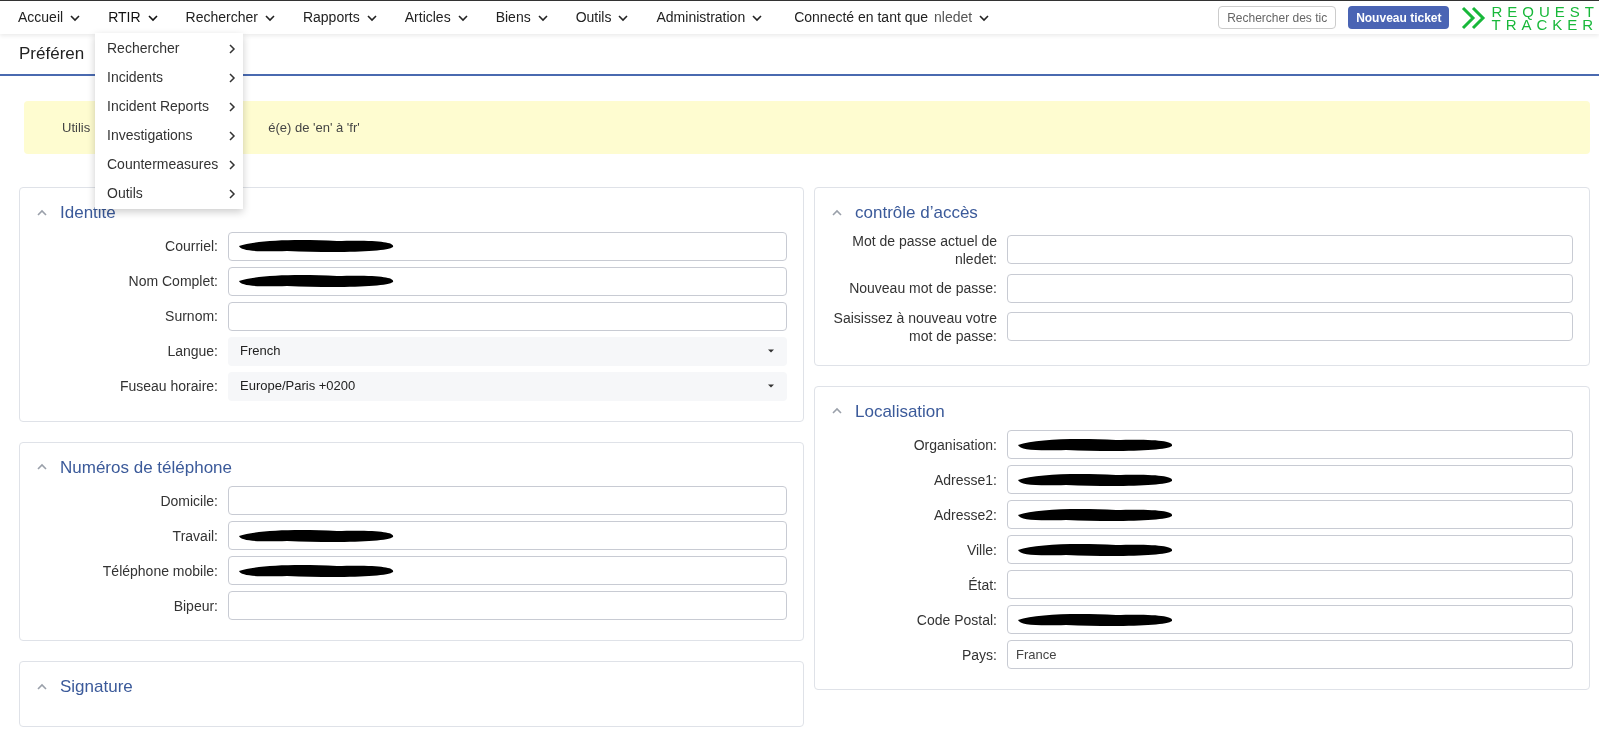  I want to click on field-label: Ville:, so click(981, 549).